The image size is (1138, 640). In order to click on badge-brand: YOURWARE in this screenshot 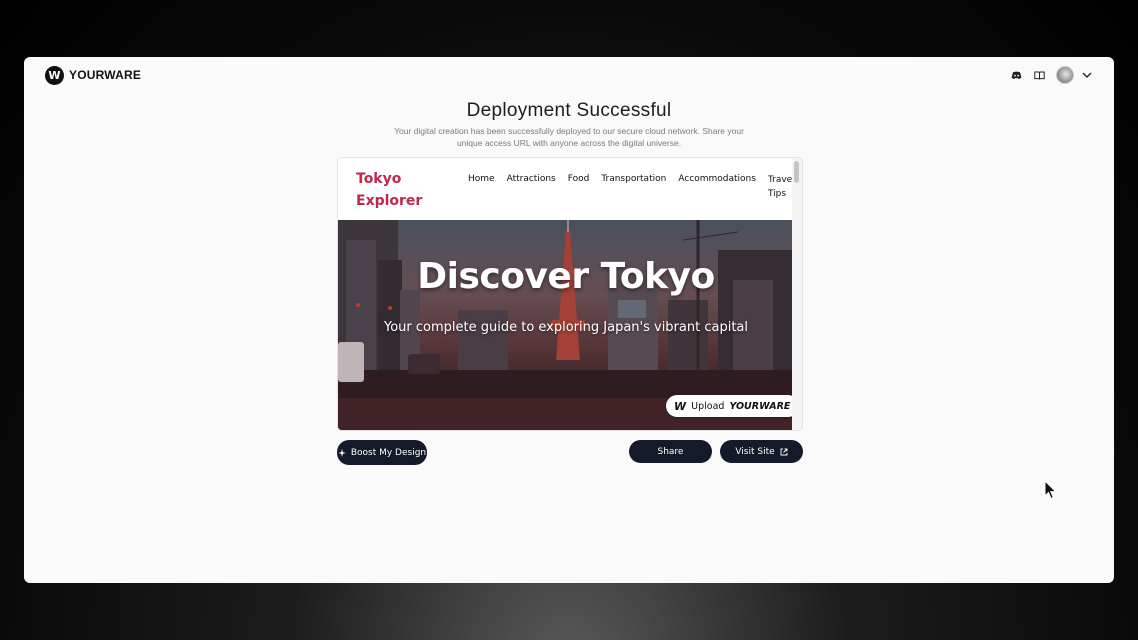, I will do `click(760, 406)`.